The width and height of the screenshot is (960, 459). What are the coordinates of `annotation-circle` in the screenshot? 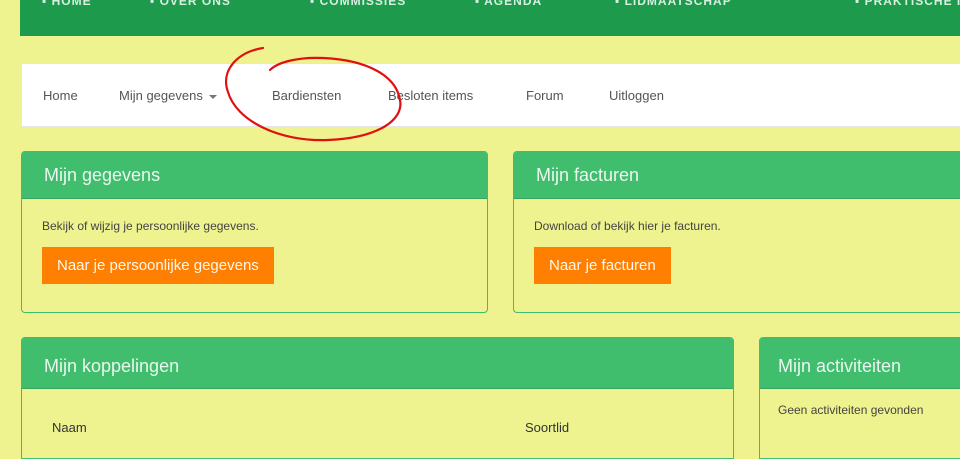 It's located at (313, 94).